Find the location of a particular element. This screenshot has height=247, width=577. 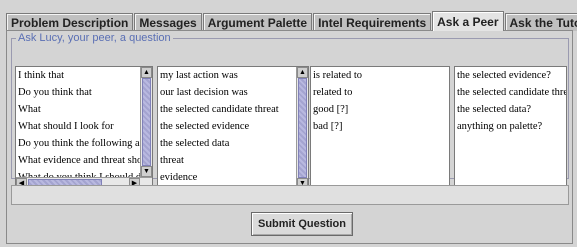

tab-intel-requirements: Intel Requirements is located at coordinates (372, 22).